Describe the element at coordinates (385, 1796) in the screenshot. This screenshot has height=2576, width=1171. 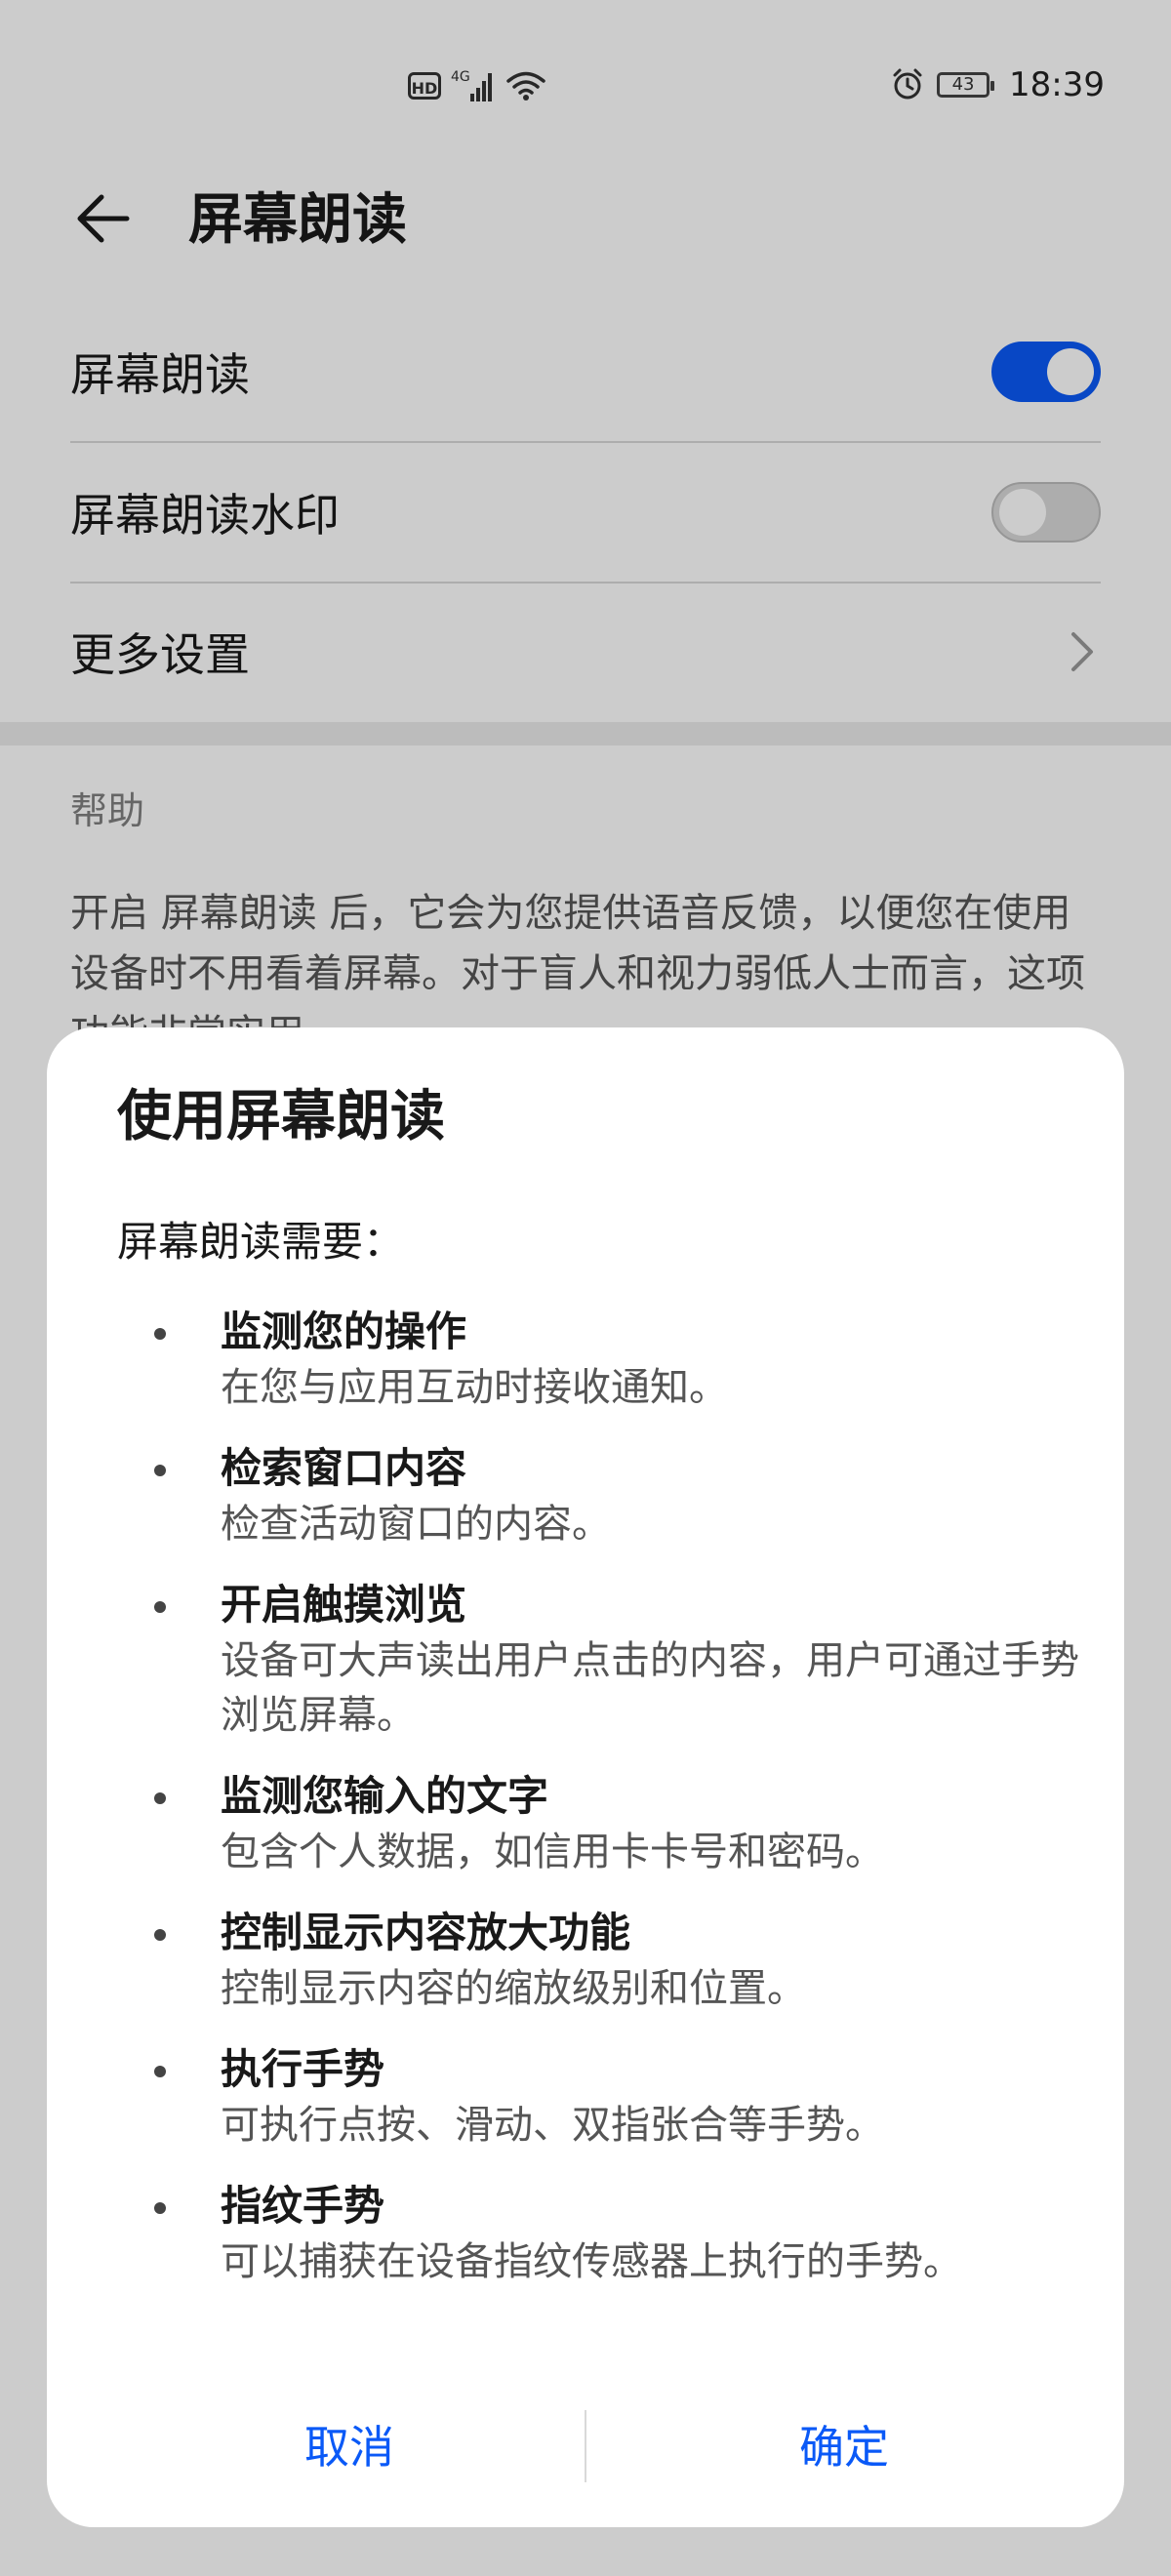
I see `permission-title: 监测您输入的文字` at that location.